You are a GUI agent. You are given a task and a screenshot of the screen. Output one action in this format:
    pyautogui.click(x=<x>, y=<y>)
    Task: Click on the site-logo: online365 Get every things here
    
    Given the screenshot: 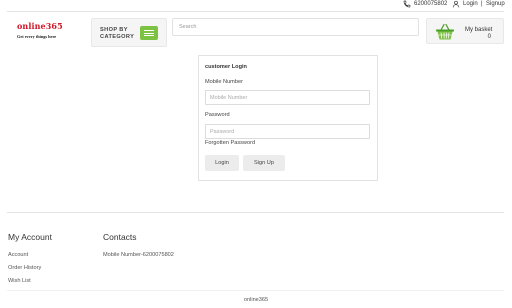 What is the action you would take?
    pyautogui.click(x=47, y=30)
    